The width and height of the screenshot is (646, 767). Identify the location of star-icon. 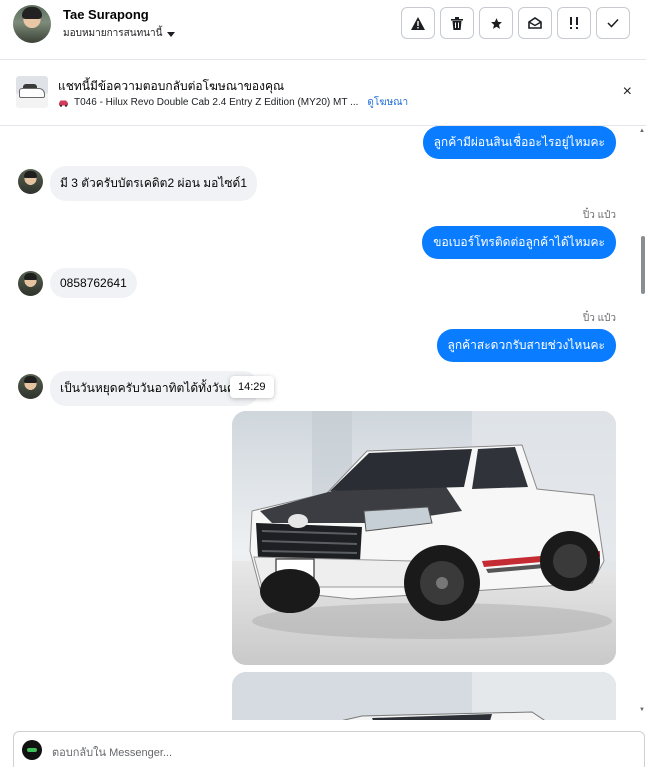
(496, 23).